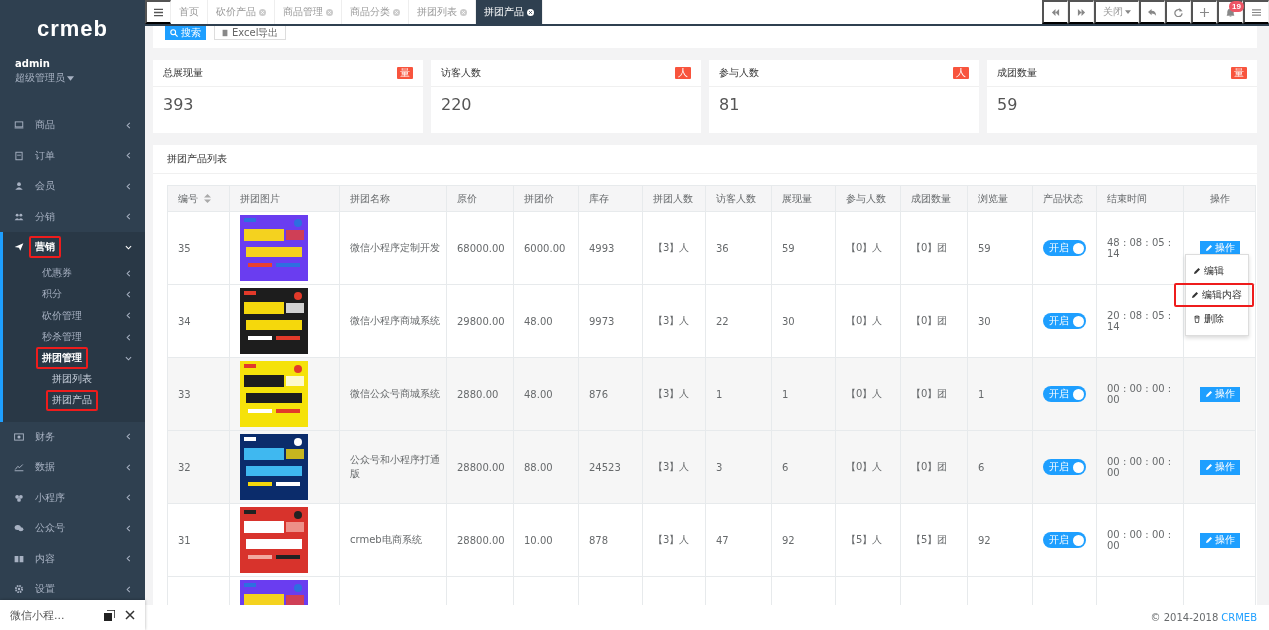  Describe the element at coordinates (738, 321) in the screenshot. I see `table-cell: 22` at that location.